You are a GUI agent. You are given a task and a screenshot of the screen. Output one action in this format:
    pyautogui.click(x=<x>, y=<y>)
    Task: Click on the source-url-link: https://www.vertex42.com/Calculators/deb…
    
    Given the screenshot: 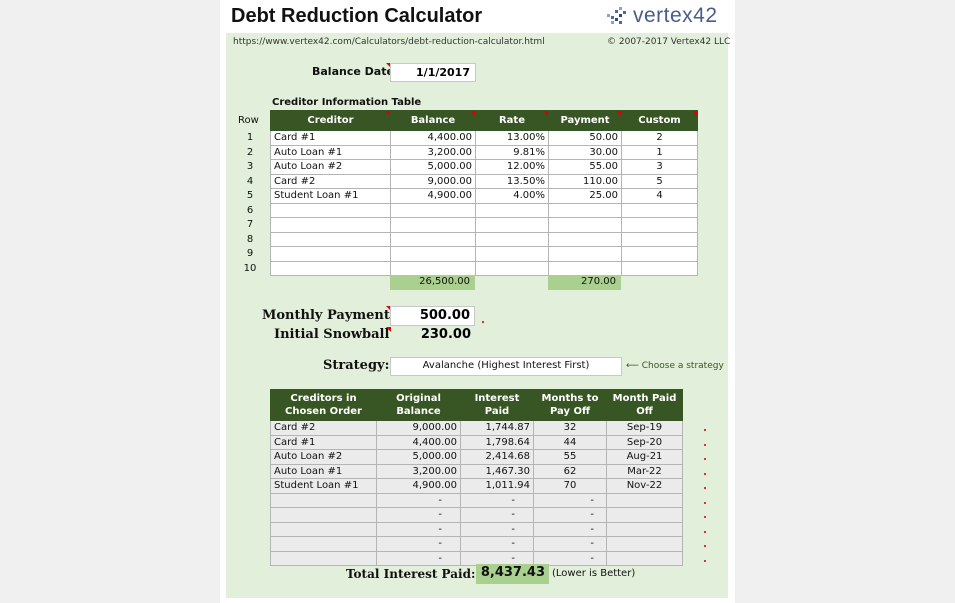 What is the action you would take?
    pyautogui.click(x=389, y=42)
    